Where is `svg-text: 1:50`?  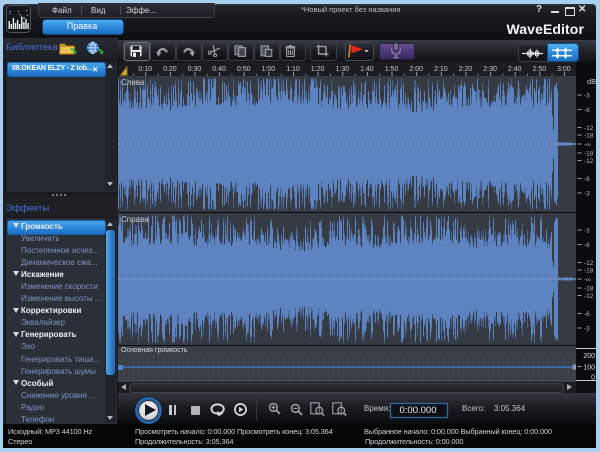 svg-text: 1:50 is located at coordinates (392, 69).